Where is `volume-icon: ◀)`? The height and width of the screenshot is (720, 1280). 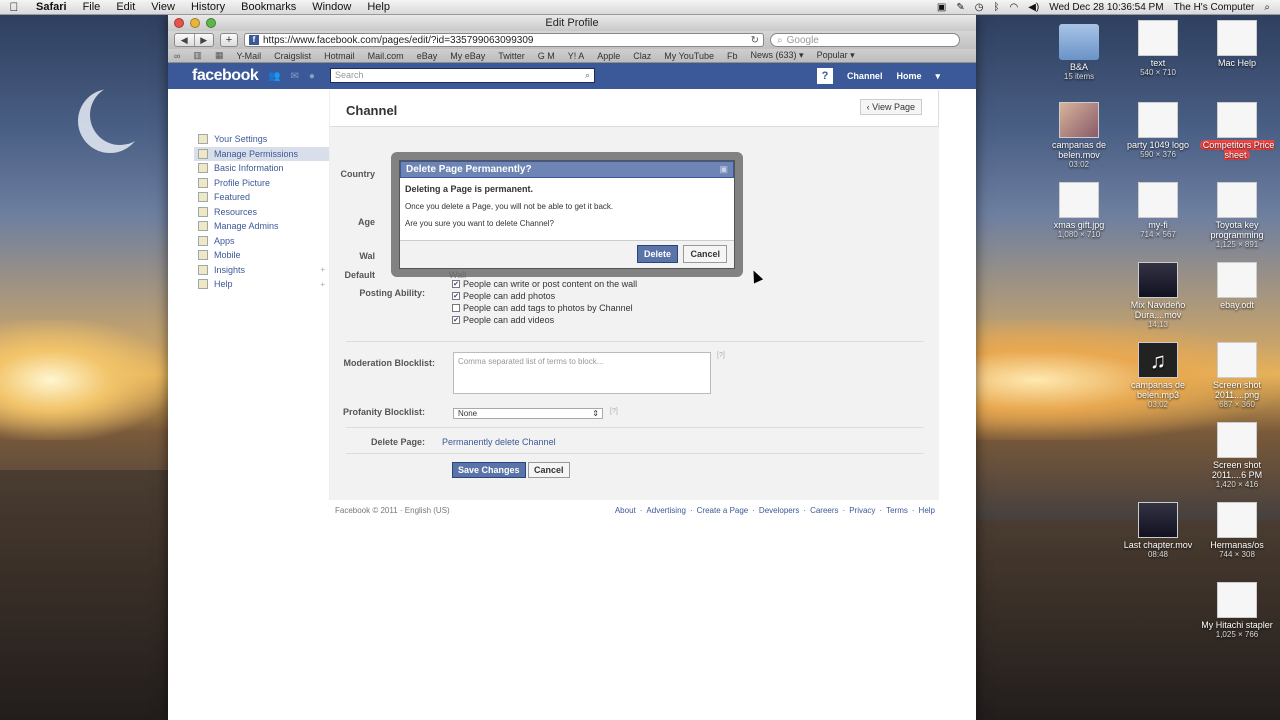 volume-icon: ◀) is located at coordinates (1033, 7).